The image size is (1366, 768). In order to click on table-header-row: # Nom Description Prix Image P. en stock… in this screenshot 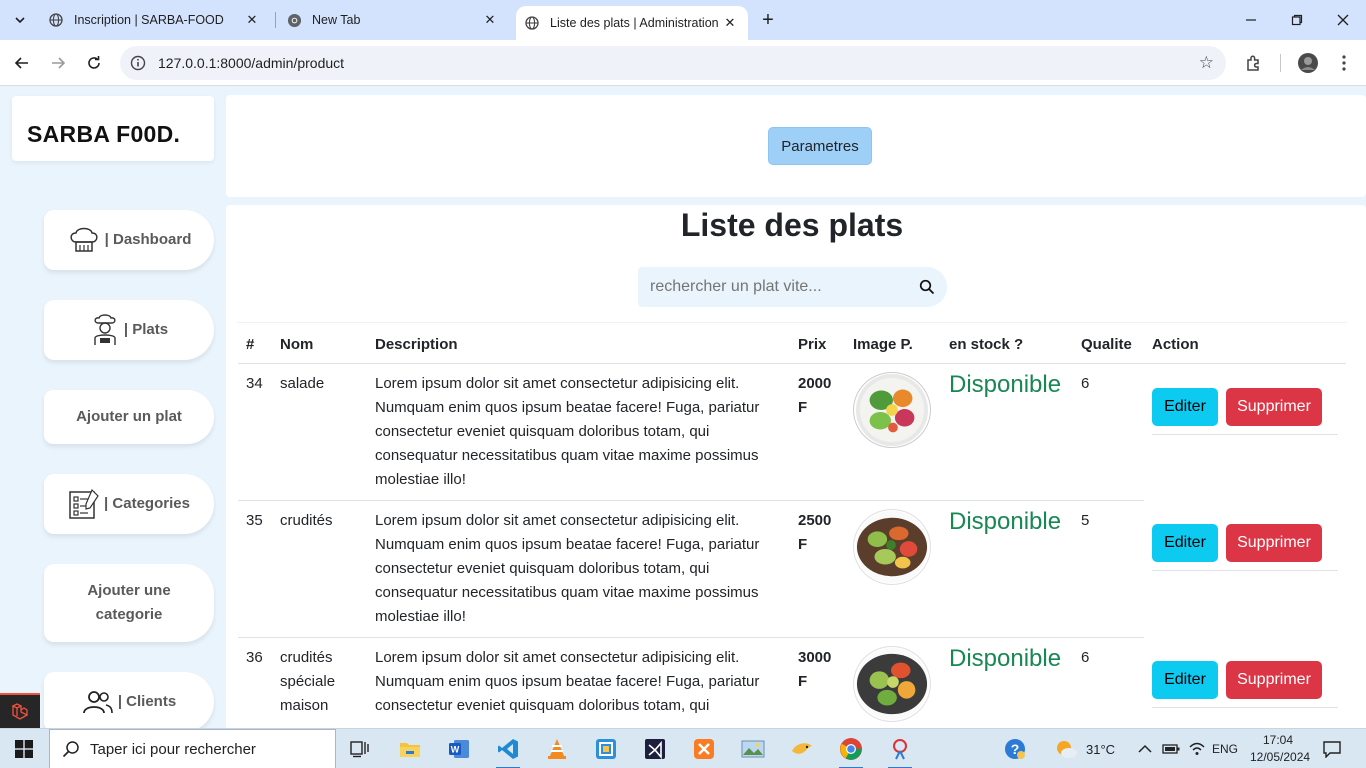, I will do `click(792, 345)`.